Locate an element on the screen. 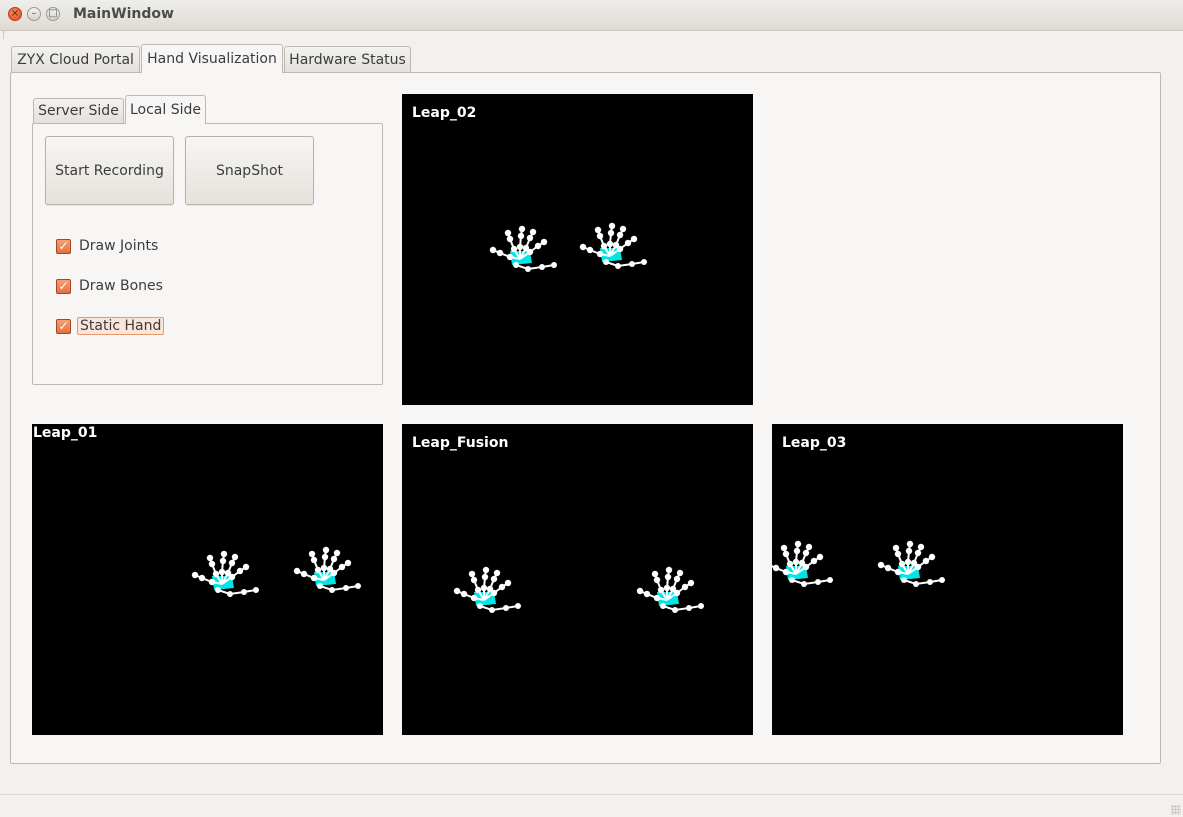  status-bar is located at coordinates (591, 805).